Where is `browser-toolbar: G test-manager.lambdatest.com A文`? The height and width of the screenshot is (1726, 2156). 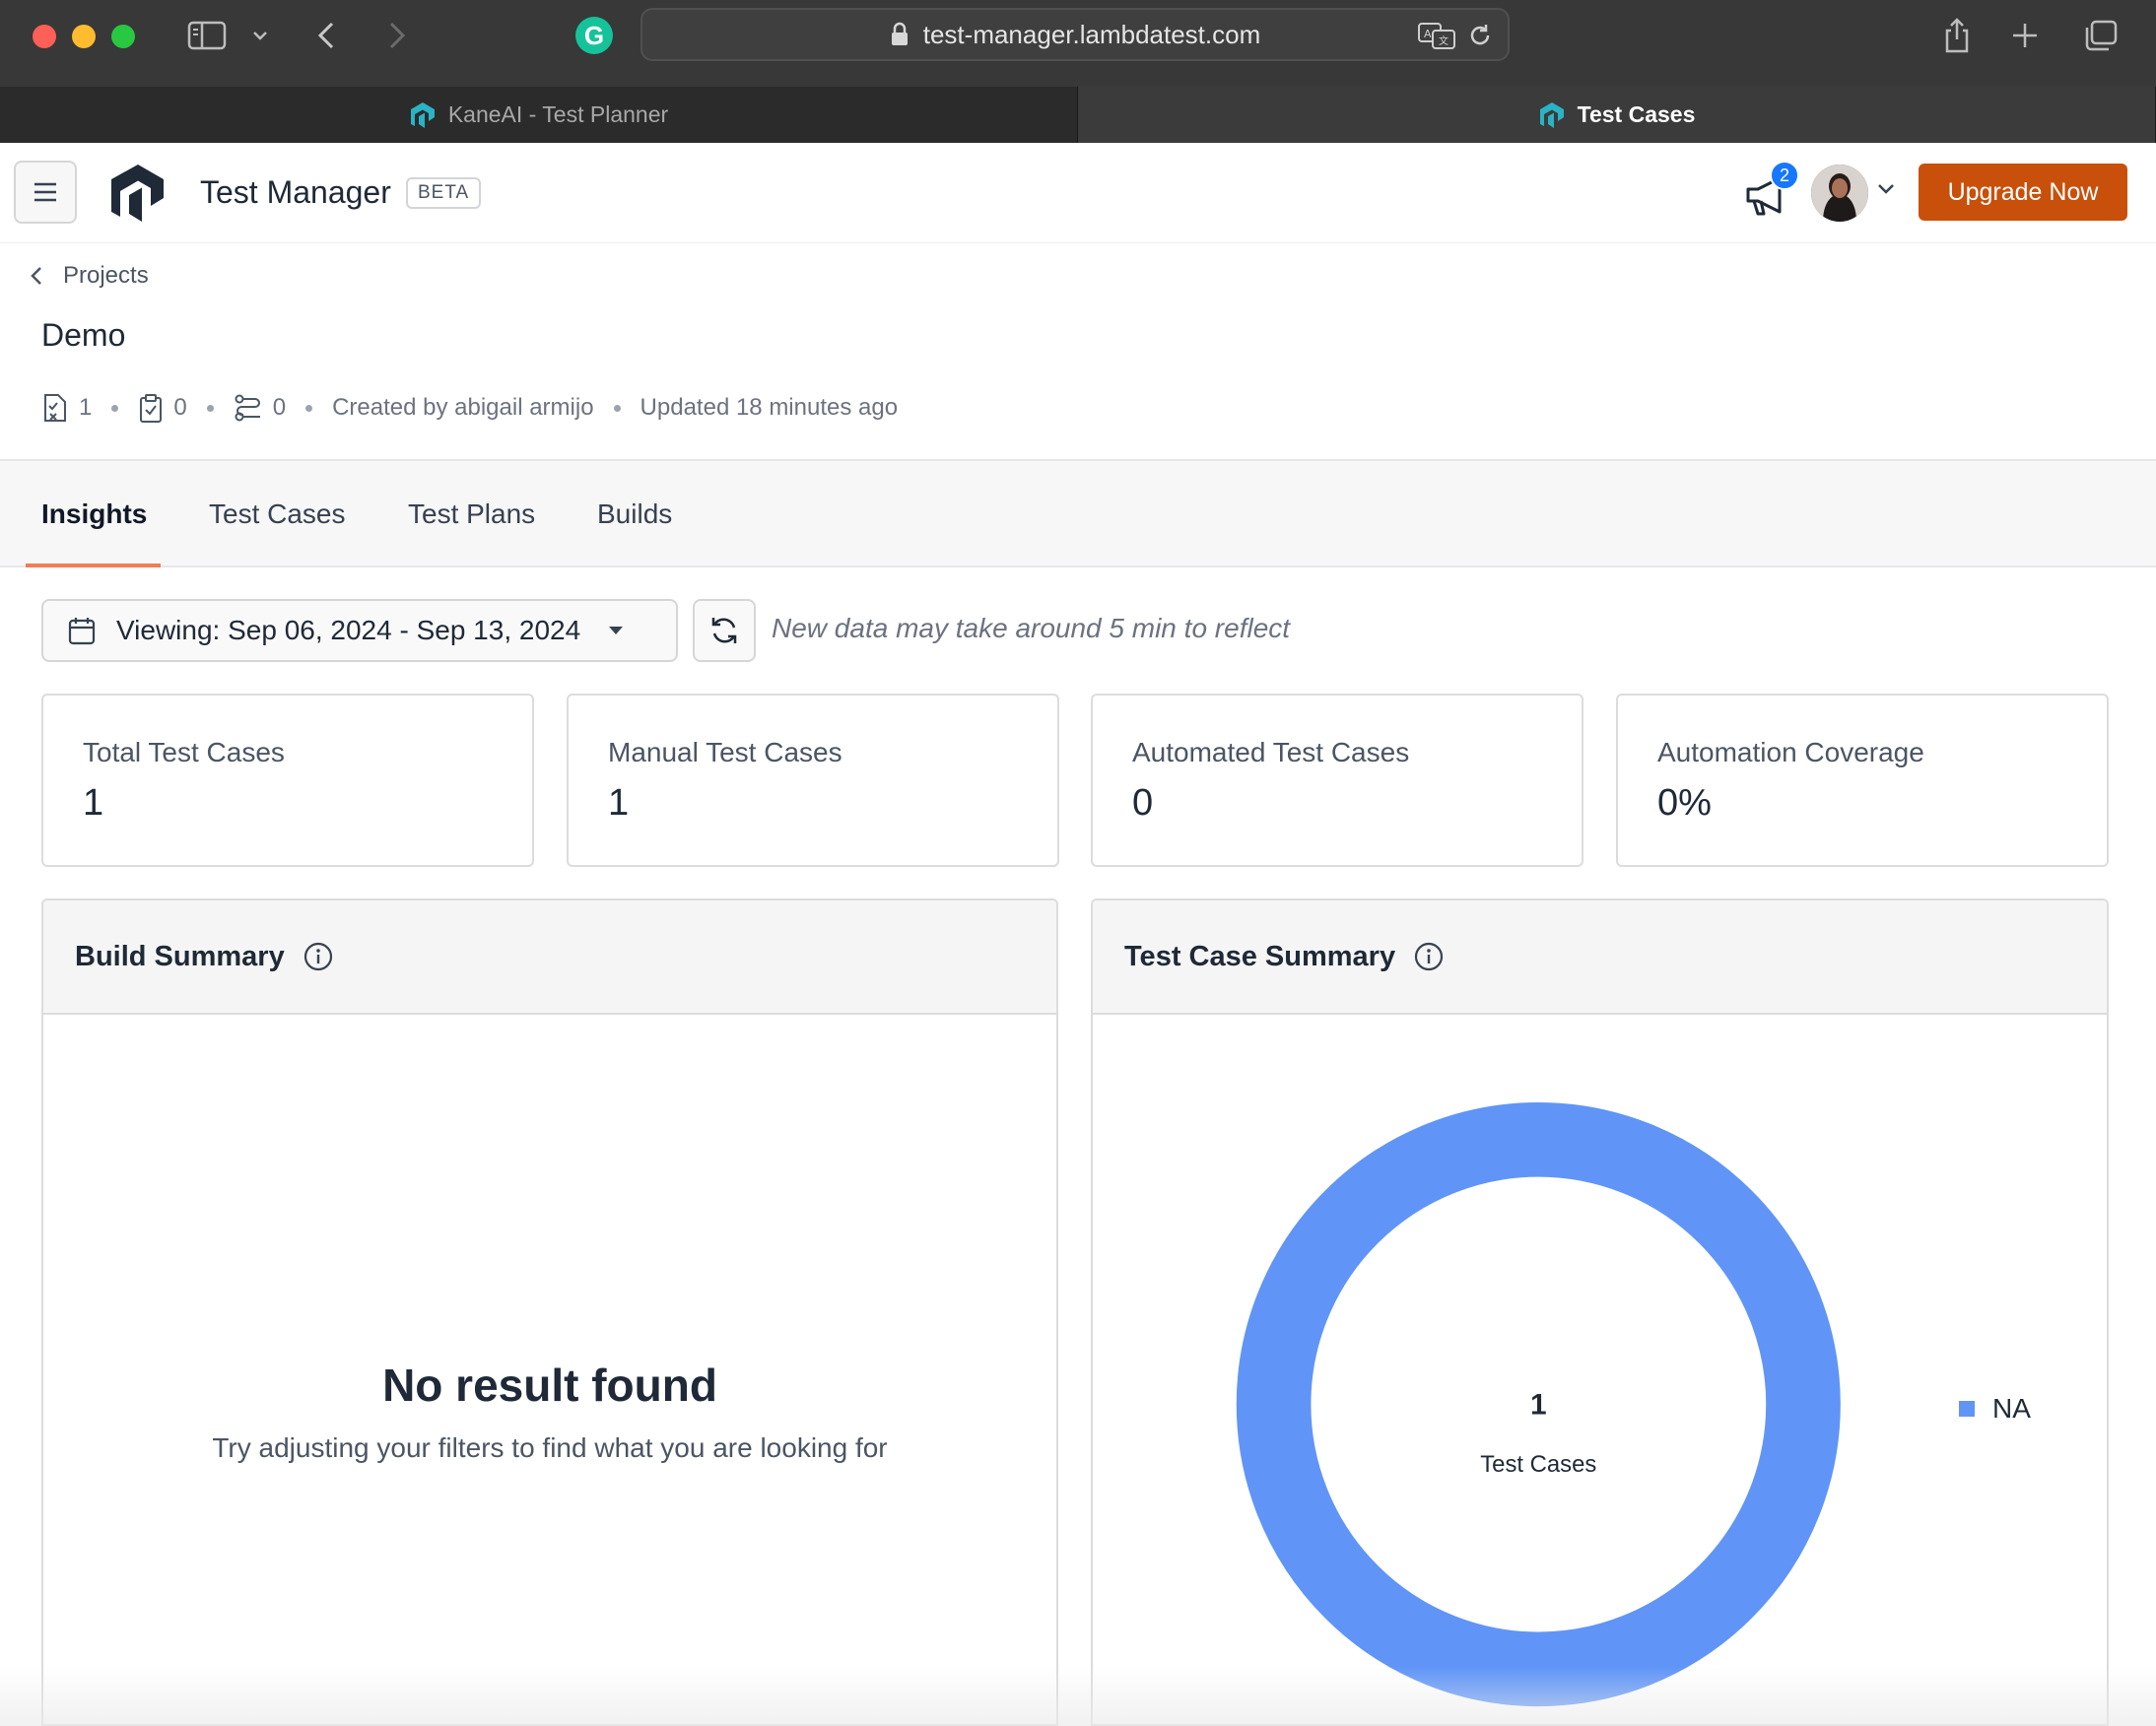
browser-toolbar: G test-manager.lambdatest.com A文 is located at coordinates (1078, 43).